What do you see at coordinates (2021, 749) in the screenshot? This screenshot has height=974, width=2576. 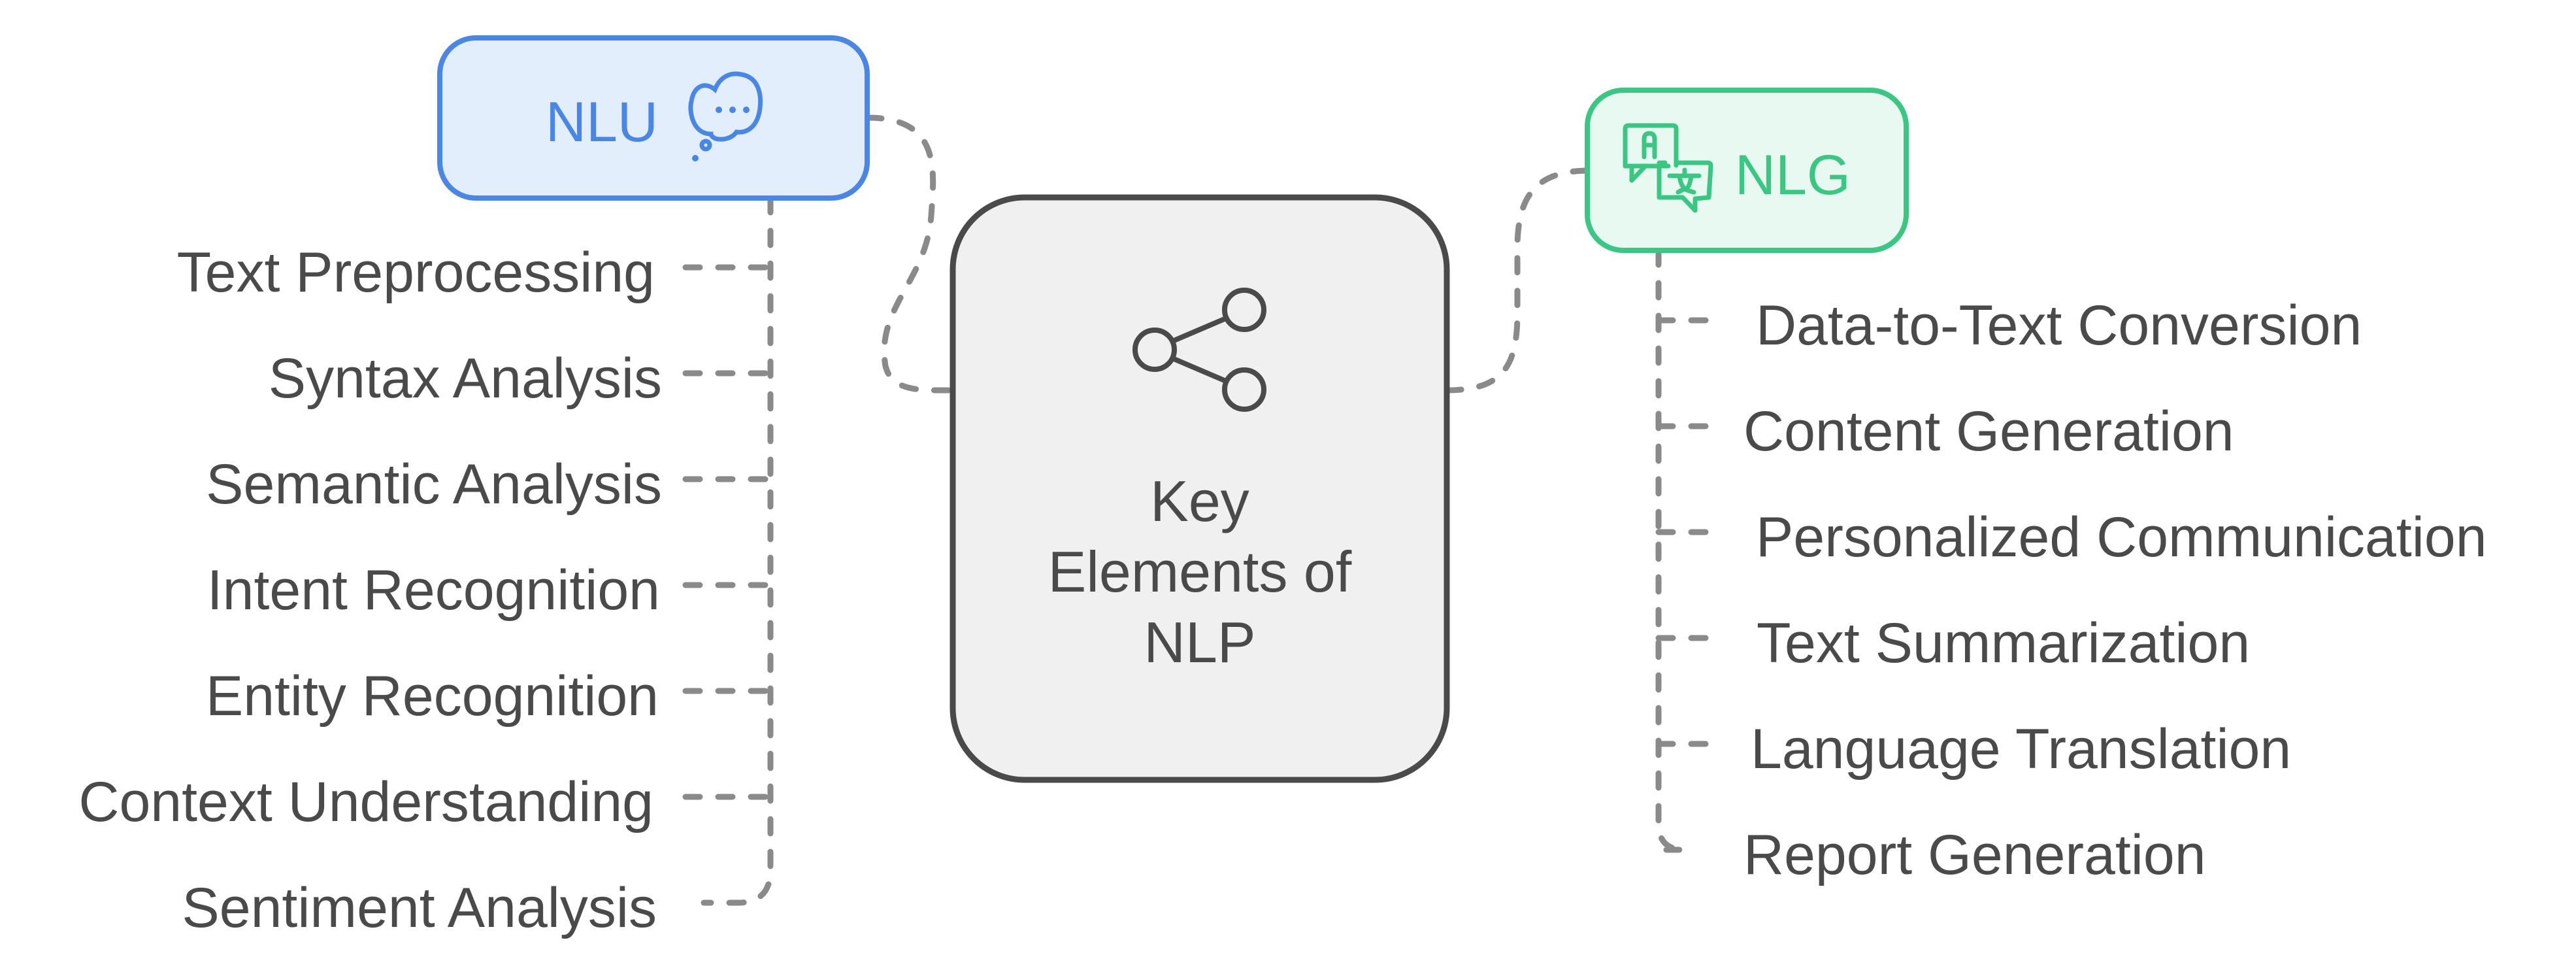 I see `nlg-item: Language Translation` at bounding box center [2021, 749].